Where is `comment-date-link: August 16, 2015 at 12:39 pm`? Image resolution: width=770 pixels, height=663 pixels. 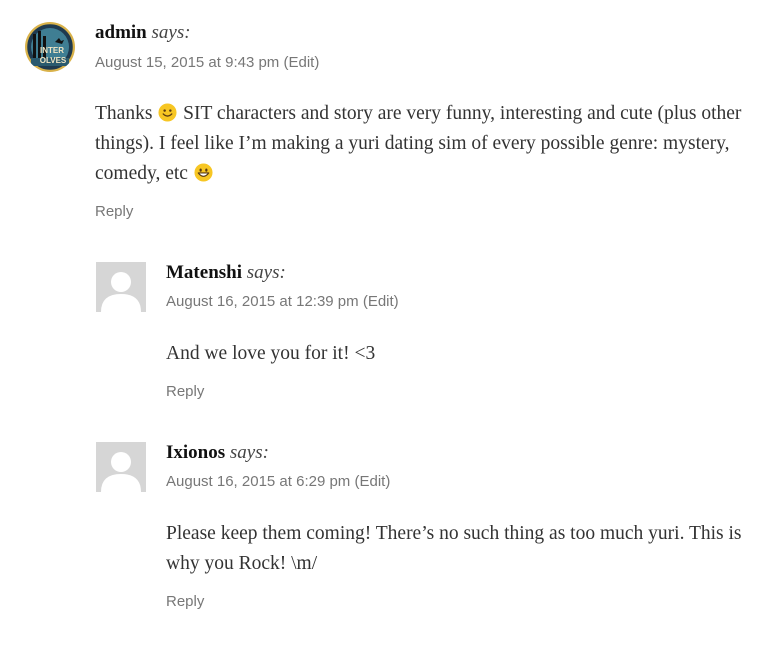
comment-date-link: August 16, 2015 at 12:39 pm is located at coordinates (262, 301).